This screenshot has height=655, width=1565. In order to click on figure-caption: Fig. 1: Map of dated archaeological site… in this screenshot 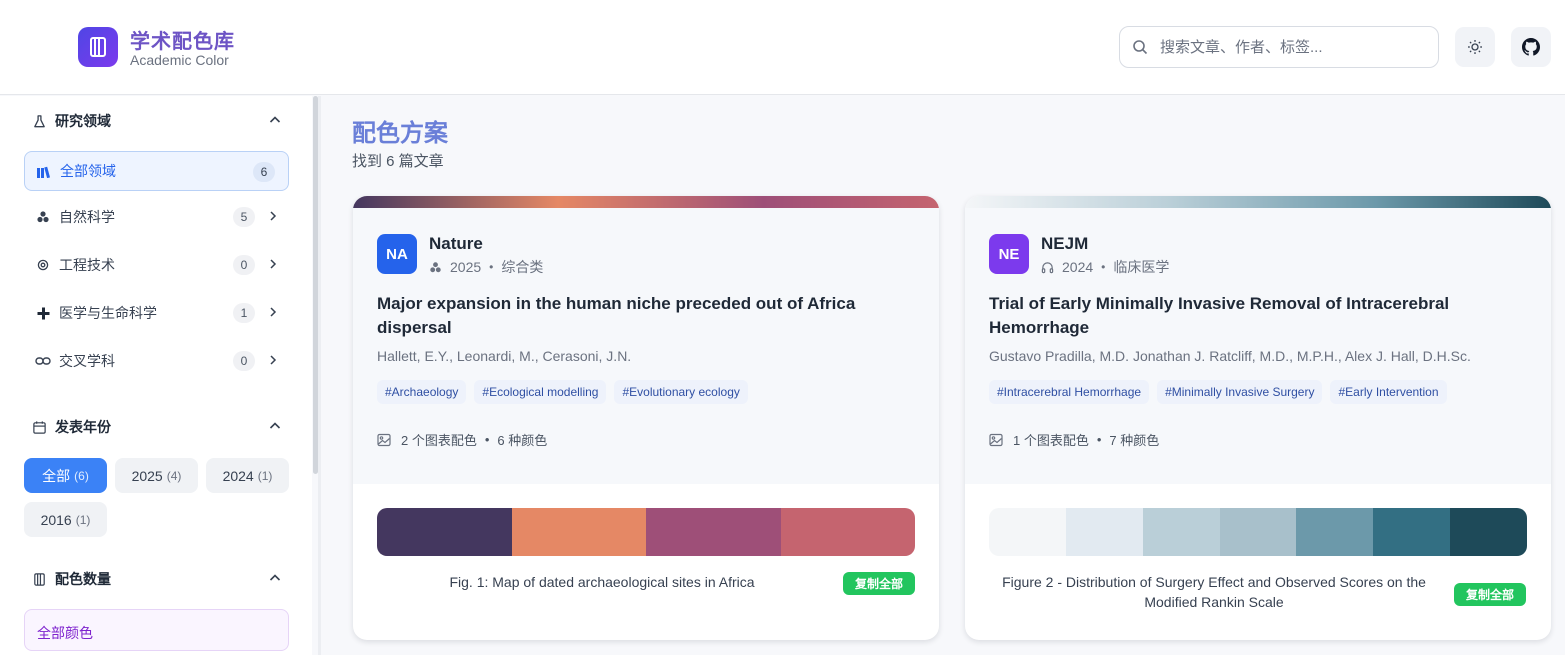, I will do `click(602, 582)`.